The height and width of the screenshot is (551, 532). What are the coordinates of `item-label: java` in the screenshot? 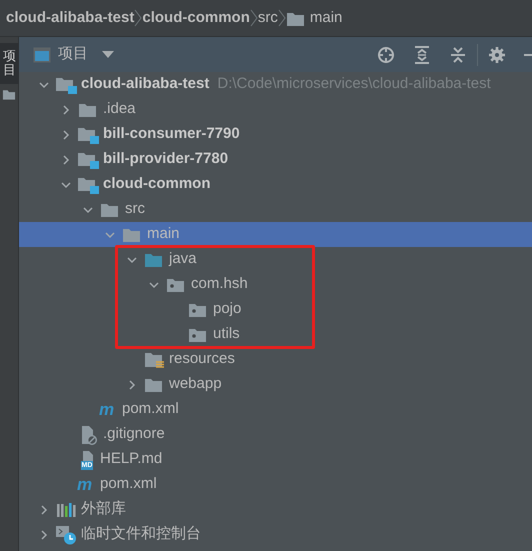 It's located at (183, 259).